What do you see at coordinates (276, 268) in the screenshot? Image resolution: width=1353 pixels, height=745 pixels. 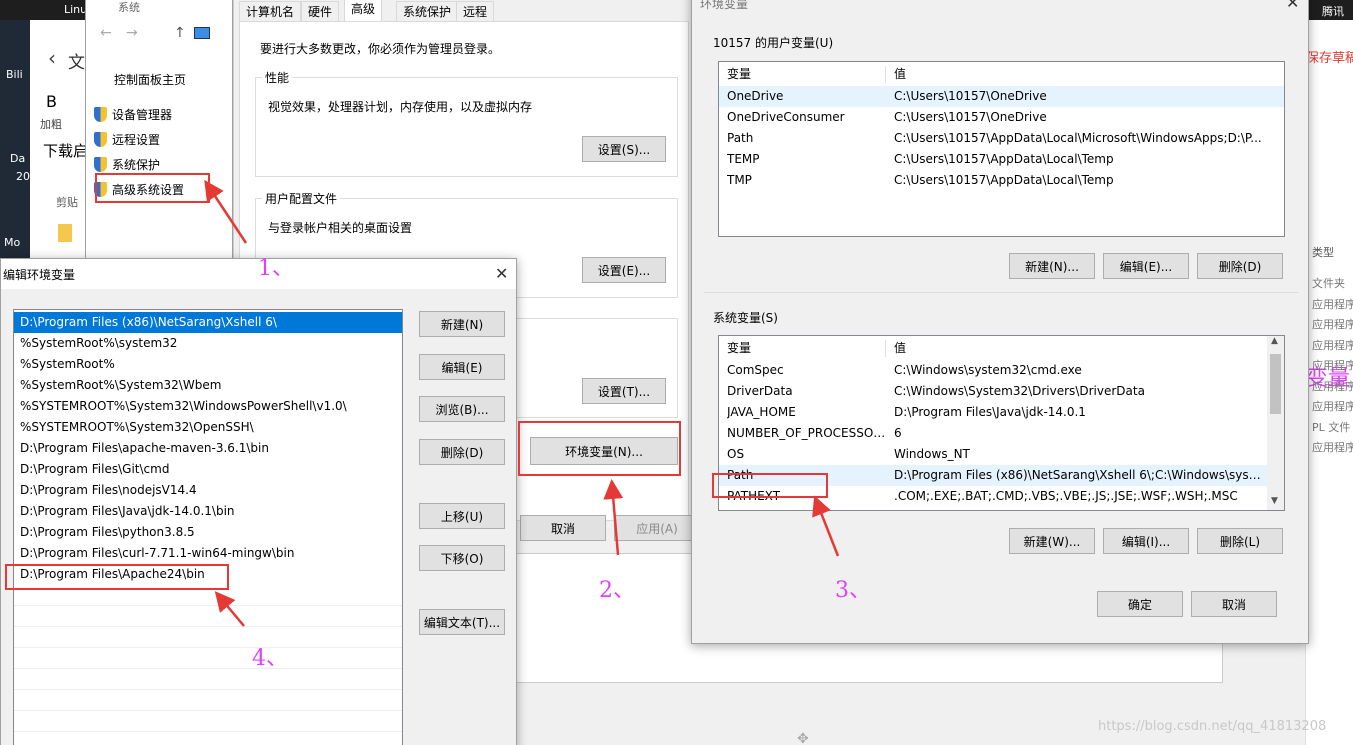 I see `annotation-step-1: 1、` at bounding box center [276, 268].